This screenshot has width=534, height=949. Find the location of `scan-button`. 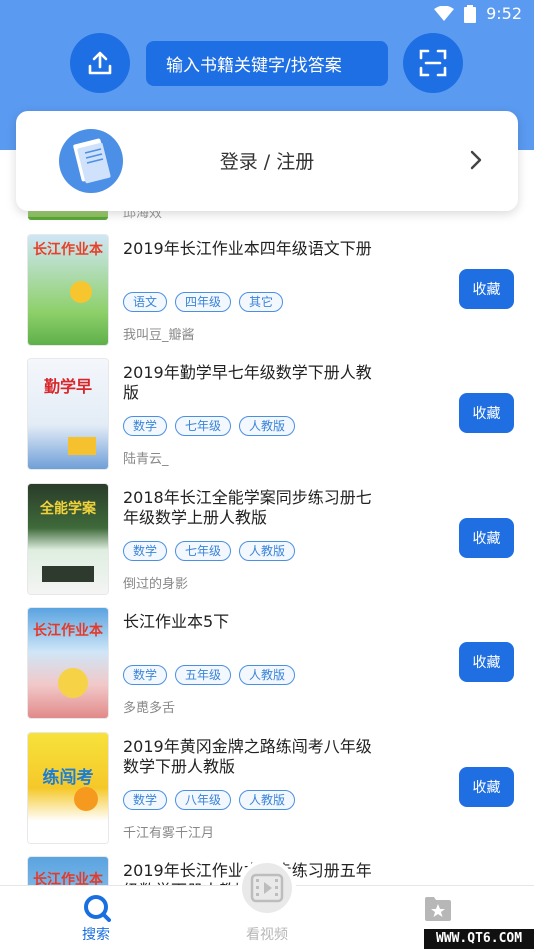

scan-button is located at coordinates (433, 63).